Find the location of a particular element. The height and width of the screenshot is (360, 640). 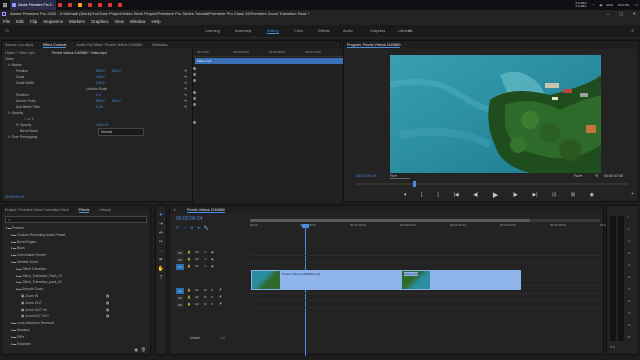

effect-controls-timecode: 00:00:09:24 is located at coordinates (14, 197).